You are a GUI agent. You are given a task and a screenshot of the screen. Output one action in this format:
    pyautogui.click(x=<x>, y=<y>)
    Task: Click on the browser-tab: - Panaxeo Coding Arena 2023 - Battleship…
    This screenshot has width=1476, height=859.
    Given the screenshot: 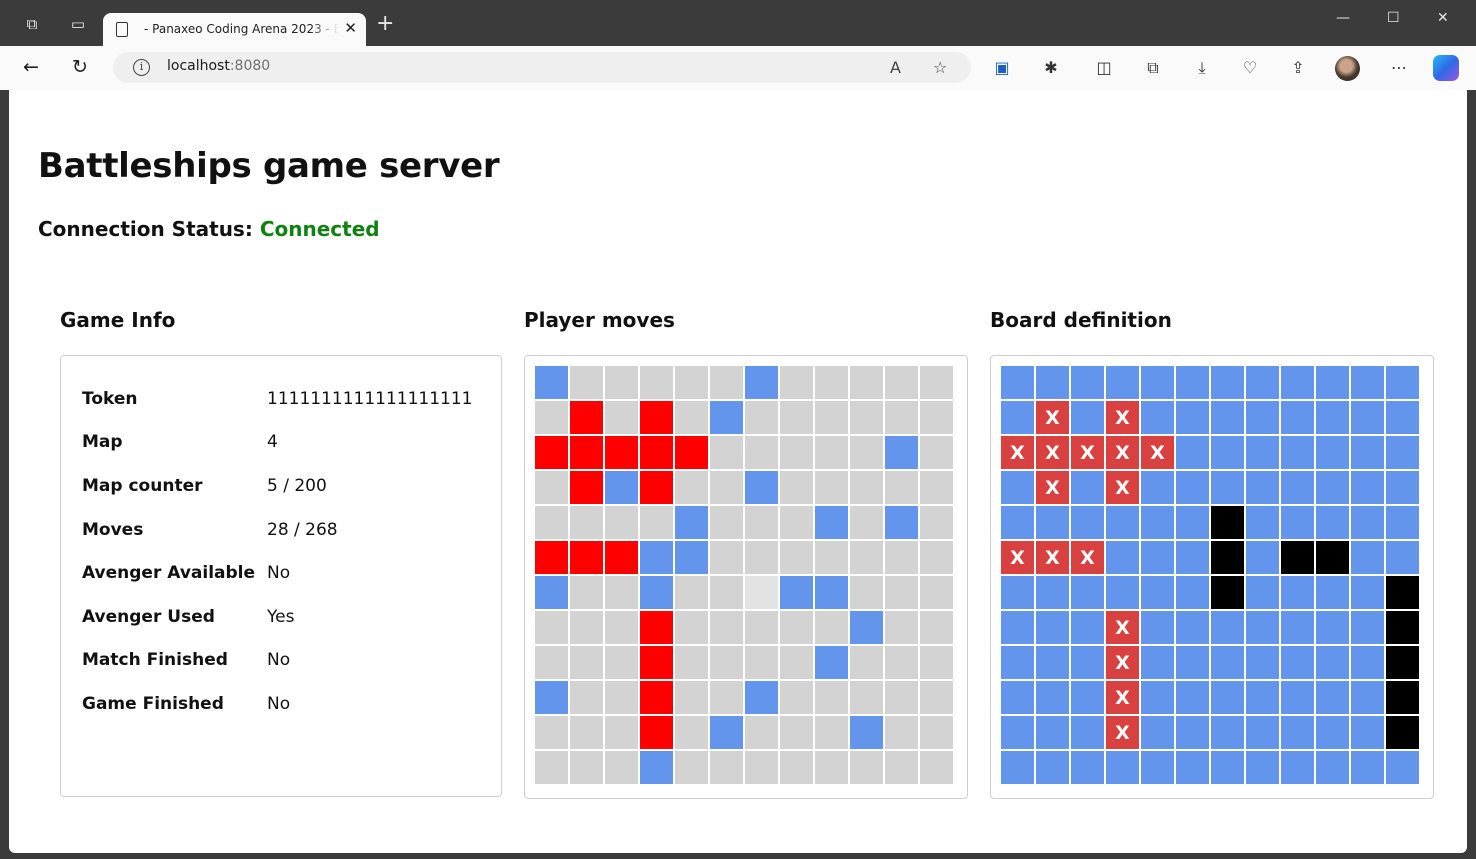 What is the action you would take?
    pyautogui.click(x=234, y=30)
    